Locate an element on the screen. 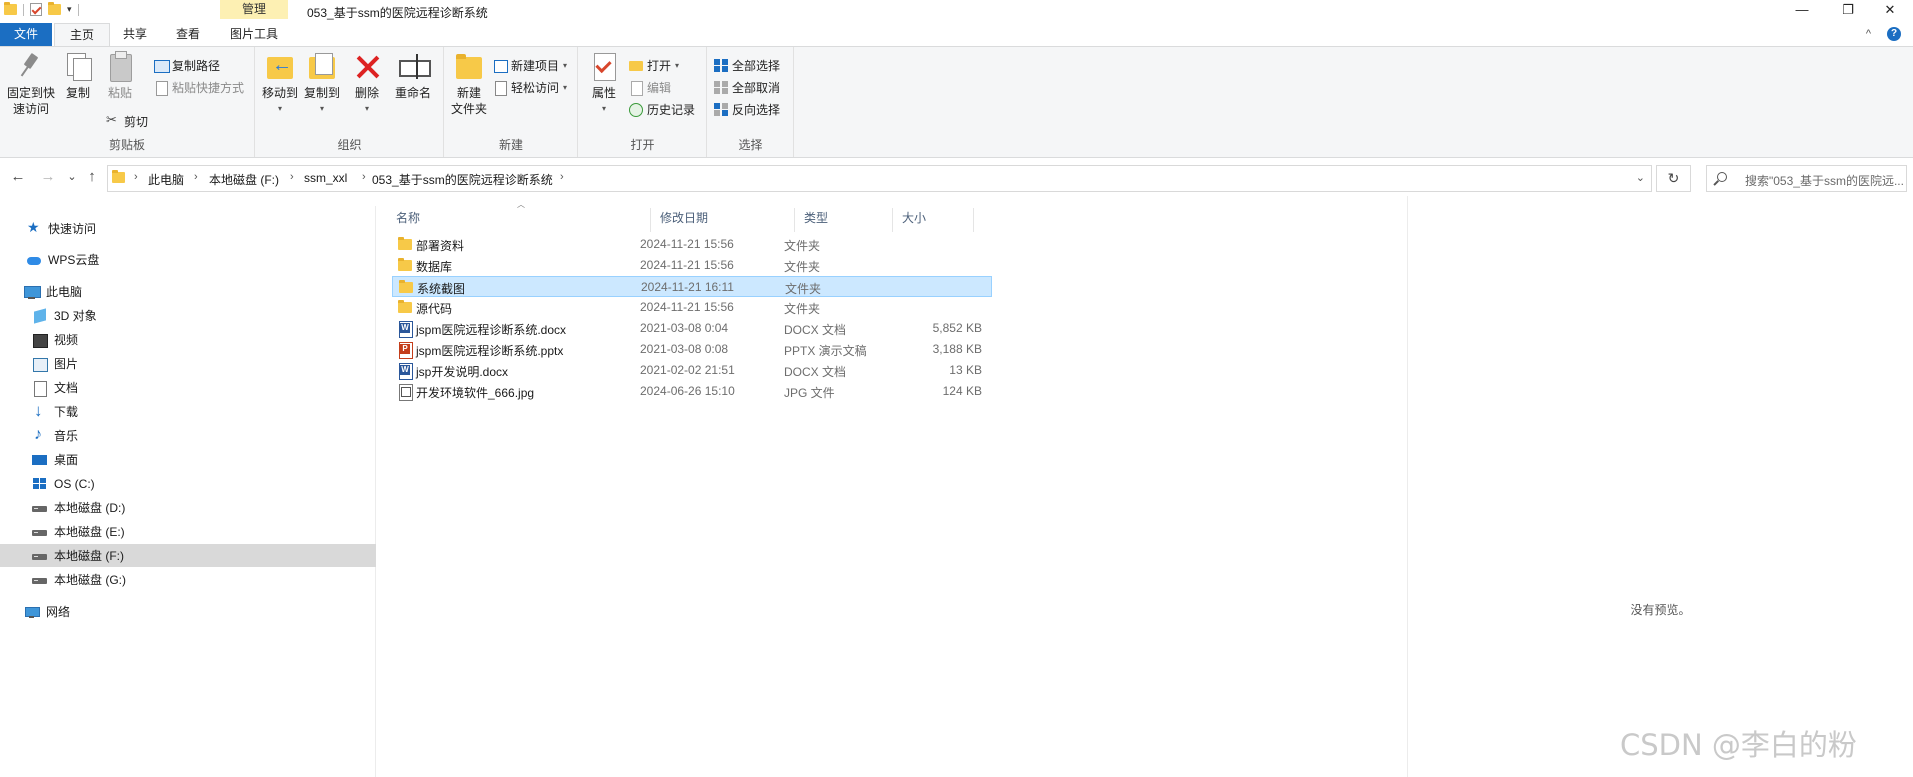 This screenshot has width=1913, height=777. rename-button: 重命名 is located at coordinates (413, 76).